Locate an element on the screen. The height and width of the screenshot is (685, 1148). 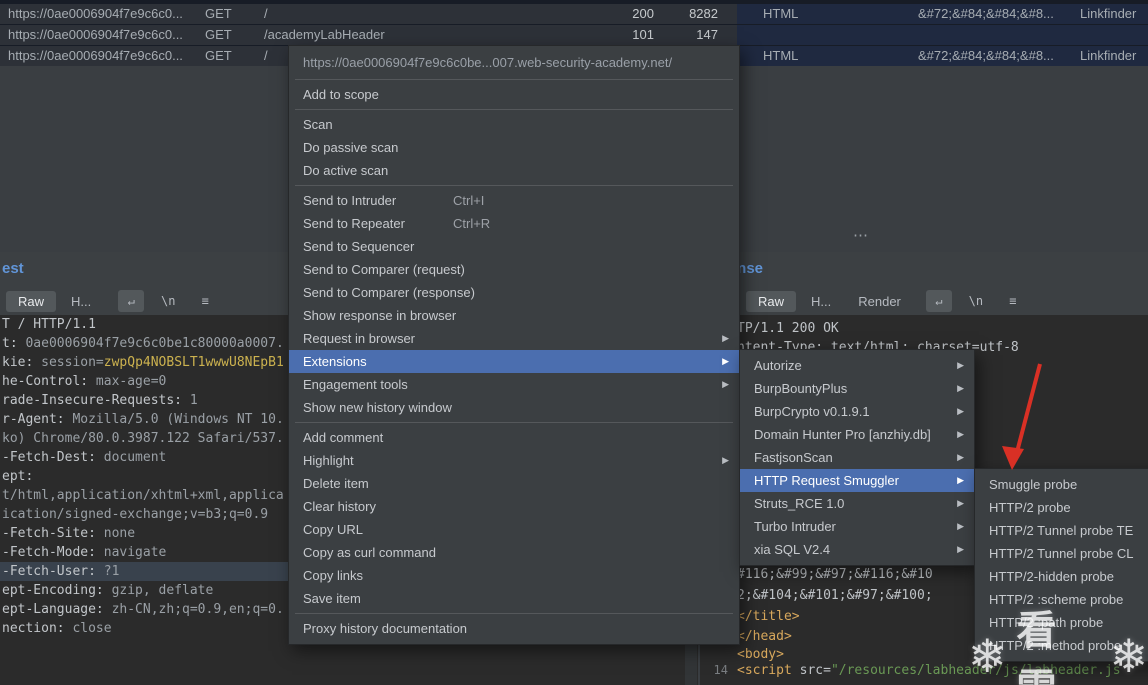
menu-item: Show response in browser is located at coordinates (514, 315).